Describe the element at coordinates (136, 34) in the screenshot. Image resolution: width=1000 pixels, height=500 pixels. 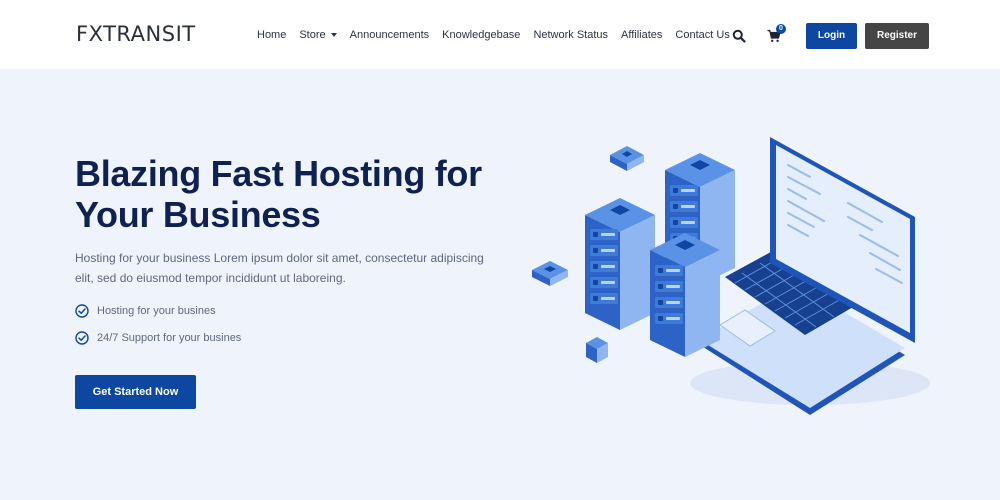
I see `logo: FXTRANSIT` at that location.